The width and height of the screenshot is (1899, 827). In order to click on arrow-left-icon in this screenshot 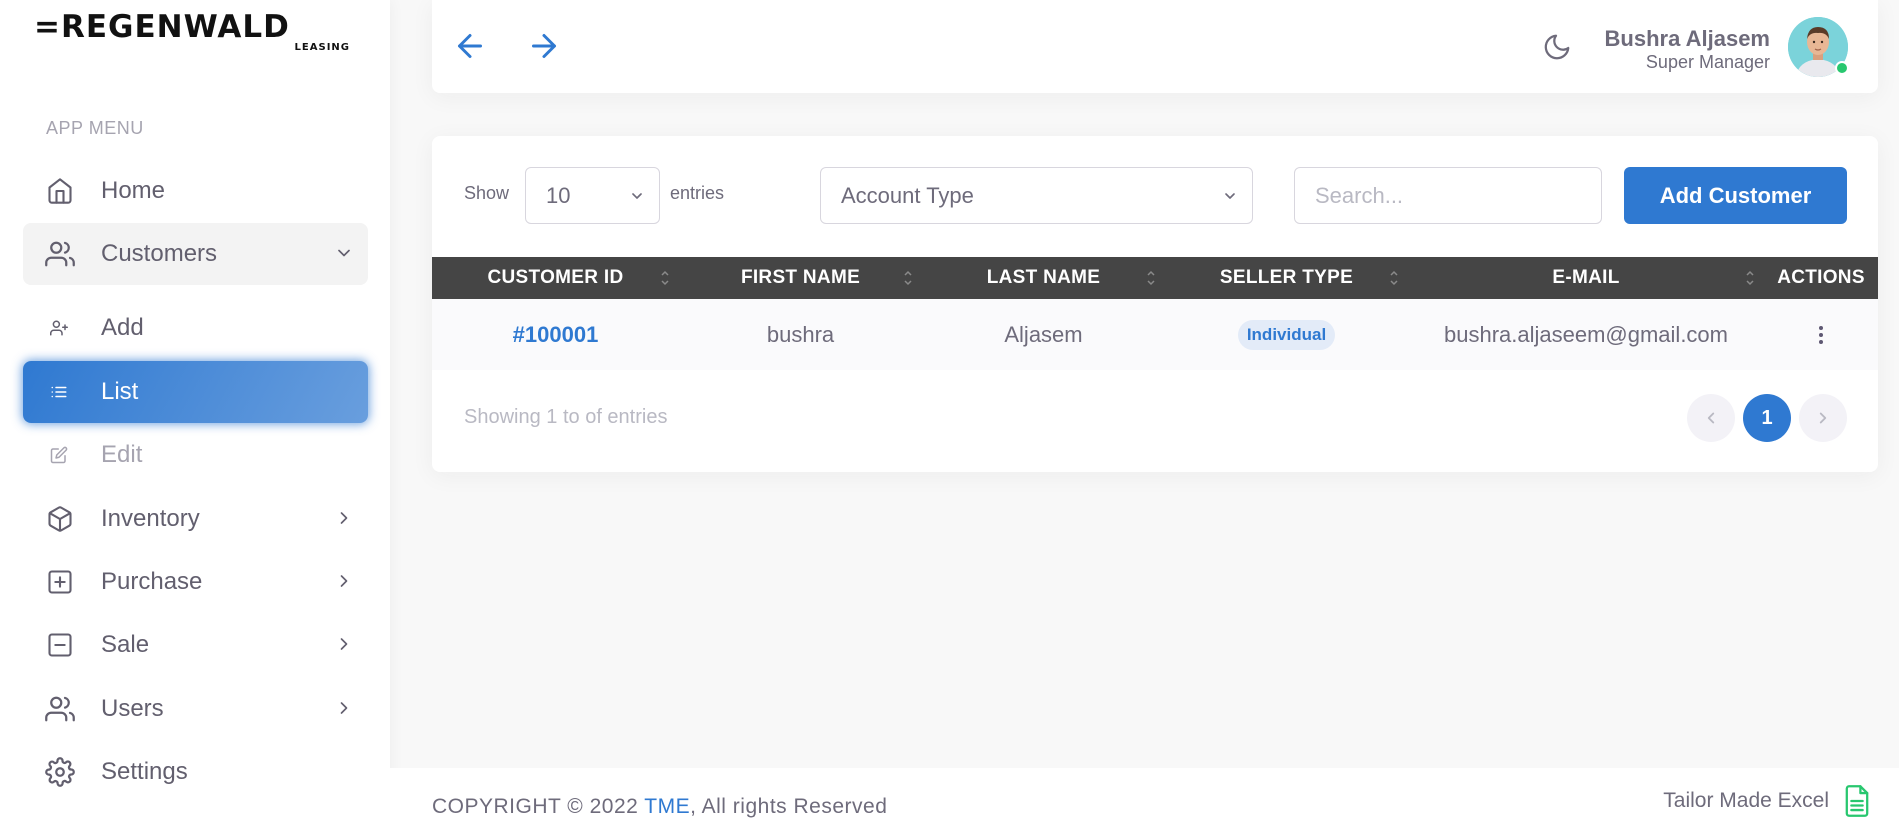, I will do `click(470, 46)`.